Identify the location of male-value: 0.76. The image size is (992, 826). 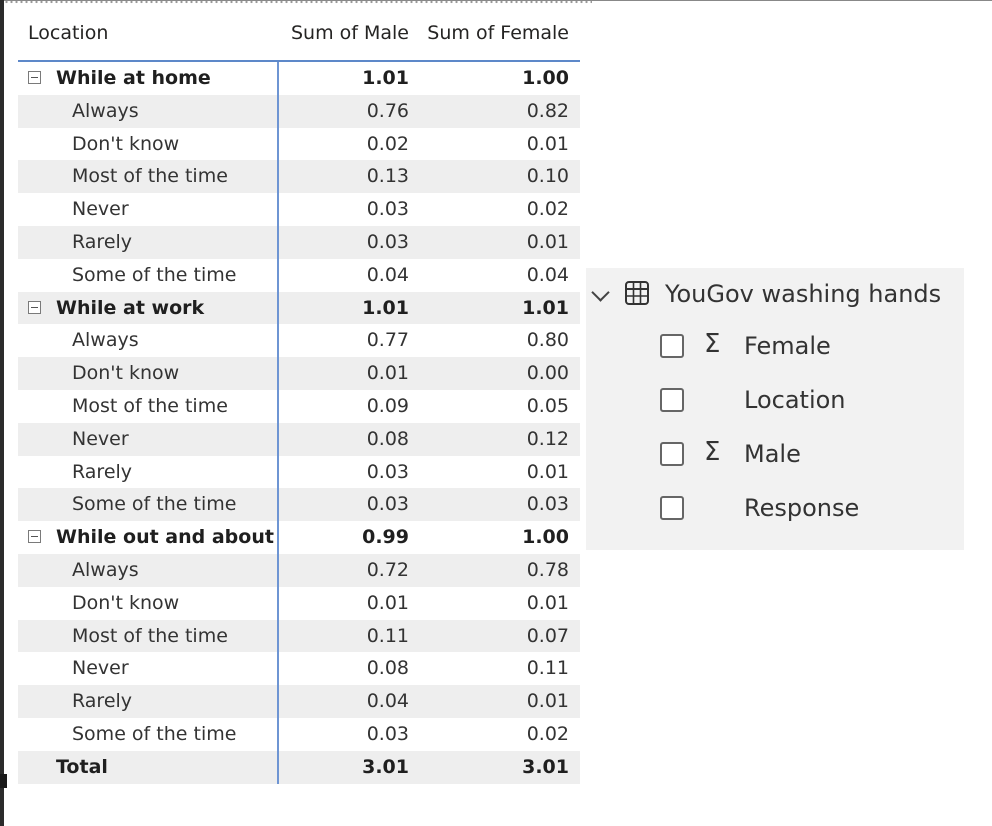
(387, 110).